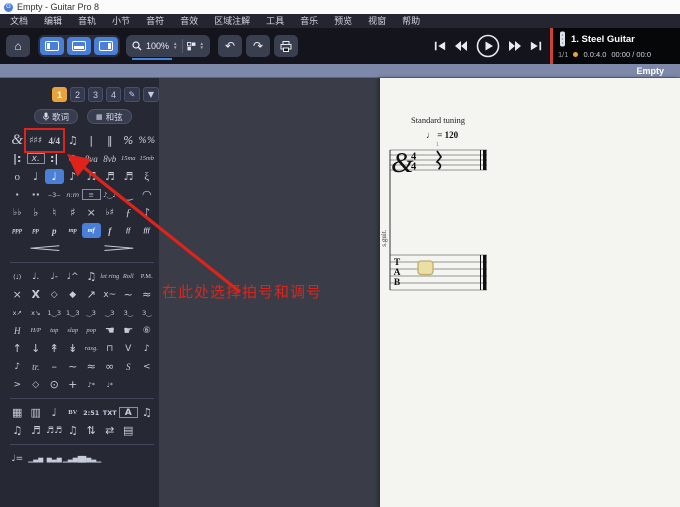  Describe the element at coordinates (257, 46) in the screenshot. I see `redo-button: ↷` at that location.